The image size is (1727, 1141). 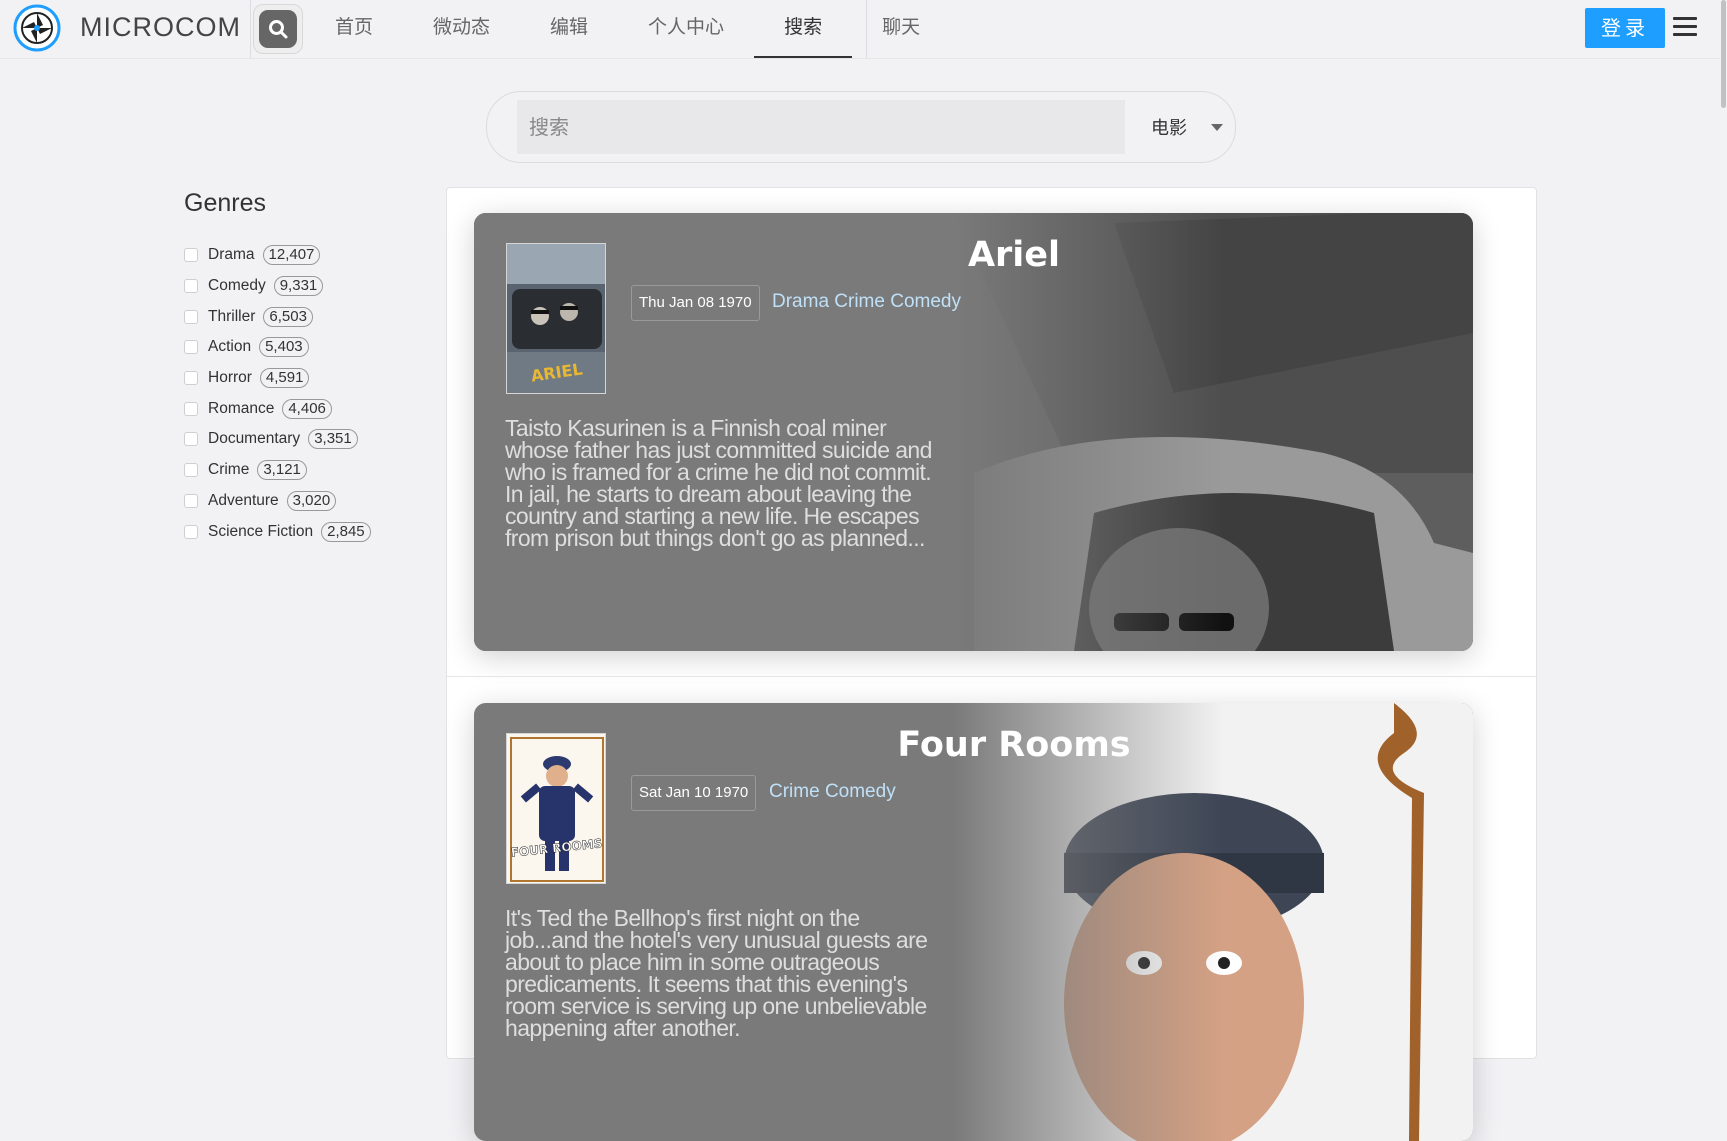 What do you see at coordinates (307, 408) in the screenshot?
I see `genre-count-badge: 4,406` at bounding box center [307, 408].